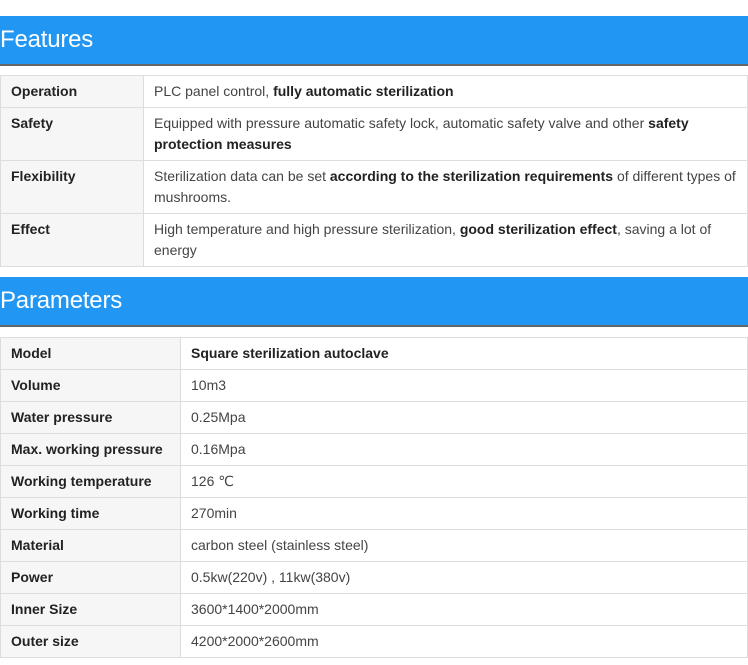 The height and width of the screenshot is (665, 748). I want to click on parameter-value: 4200*2000*2600mm, so click(464, 641).